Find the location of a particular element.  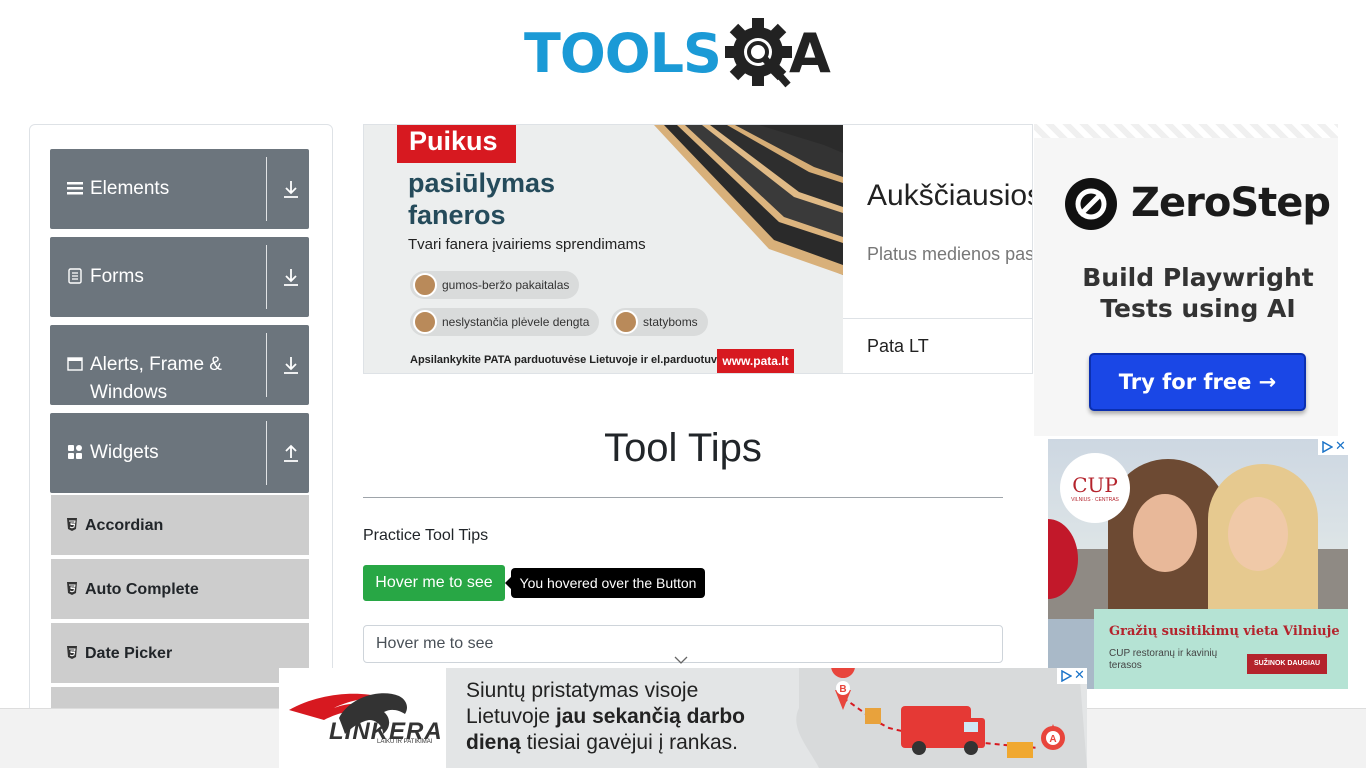

widgets-grid-icon is located at coordinates (75, 452).